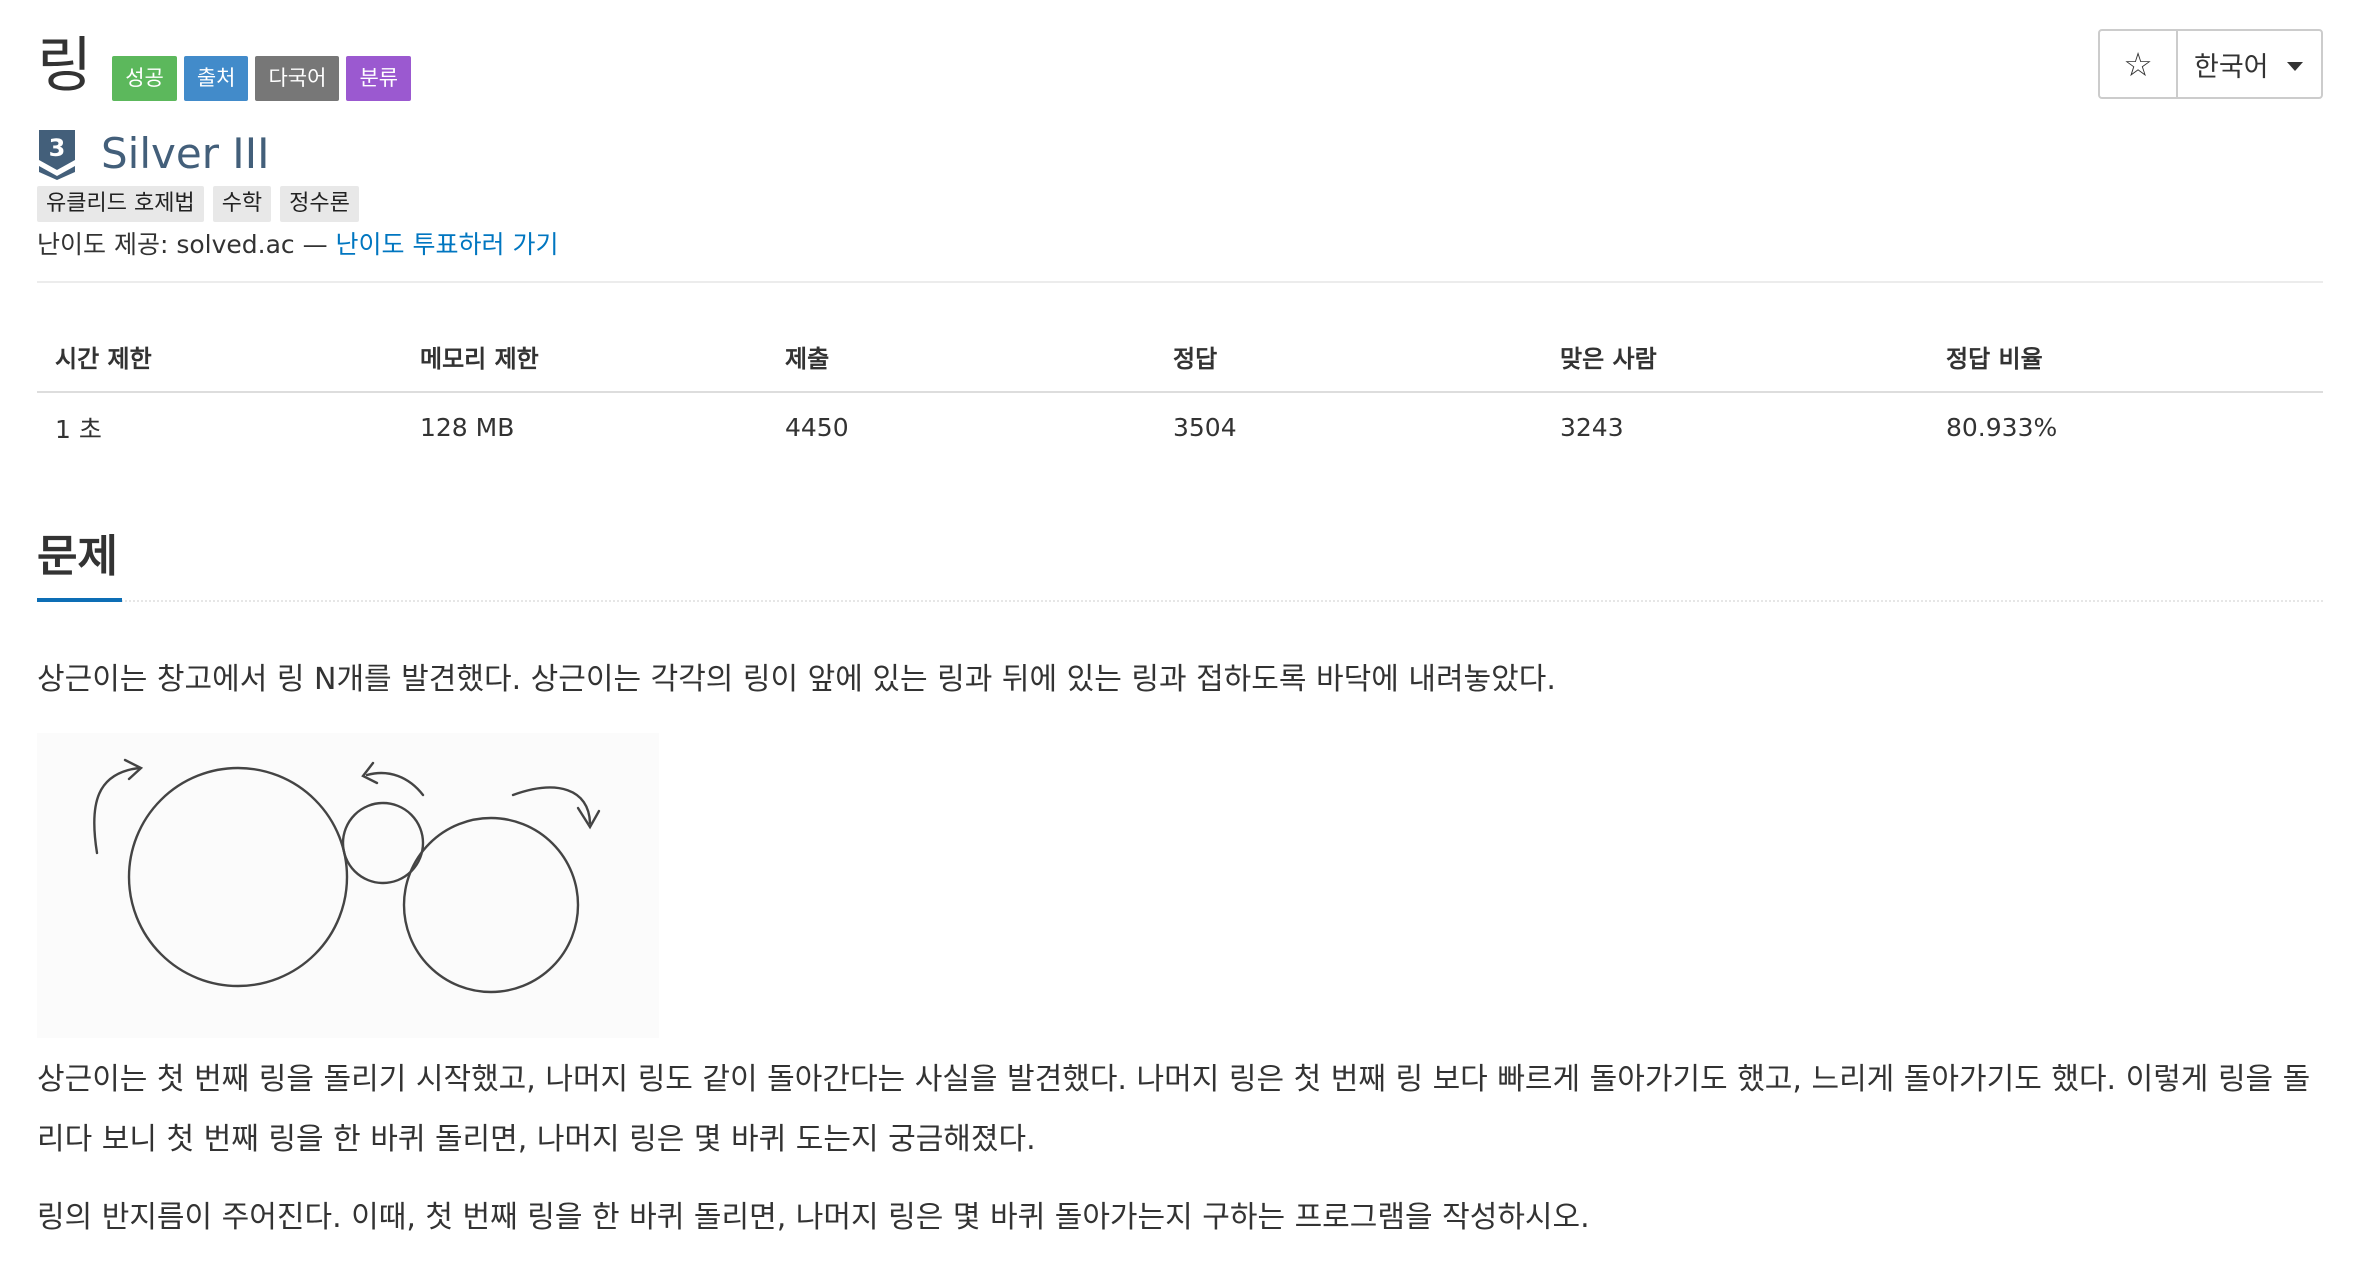  What do you see at coordinates (186, 244) in the screenshot?
I see `provider-text: 난이도 제공: solved.ac —` at bounding box center [186, 244].